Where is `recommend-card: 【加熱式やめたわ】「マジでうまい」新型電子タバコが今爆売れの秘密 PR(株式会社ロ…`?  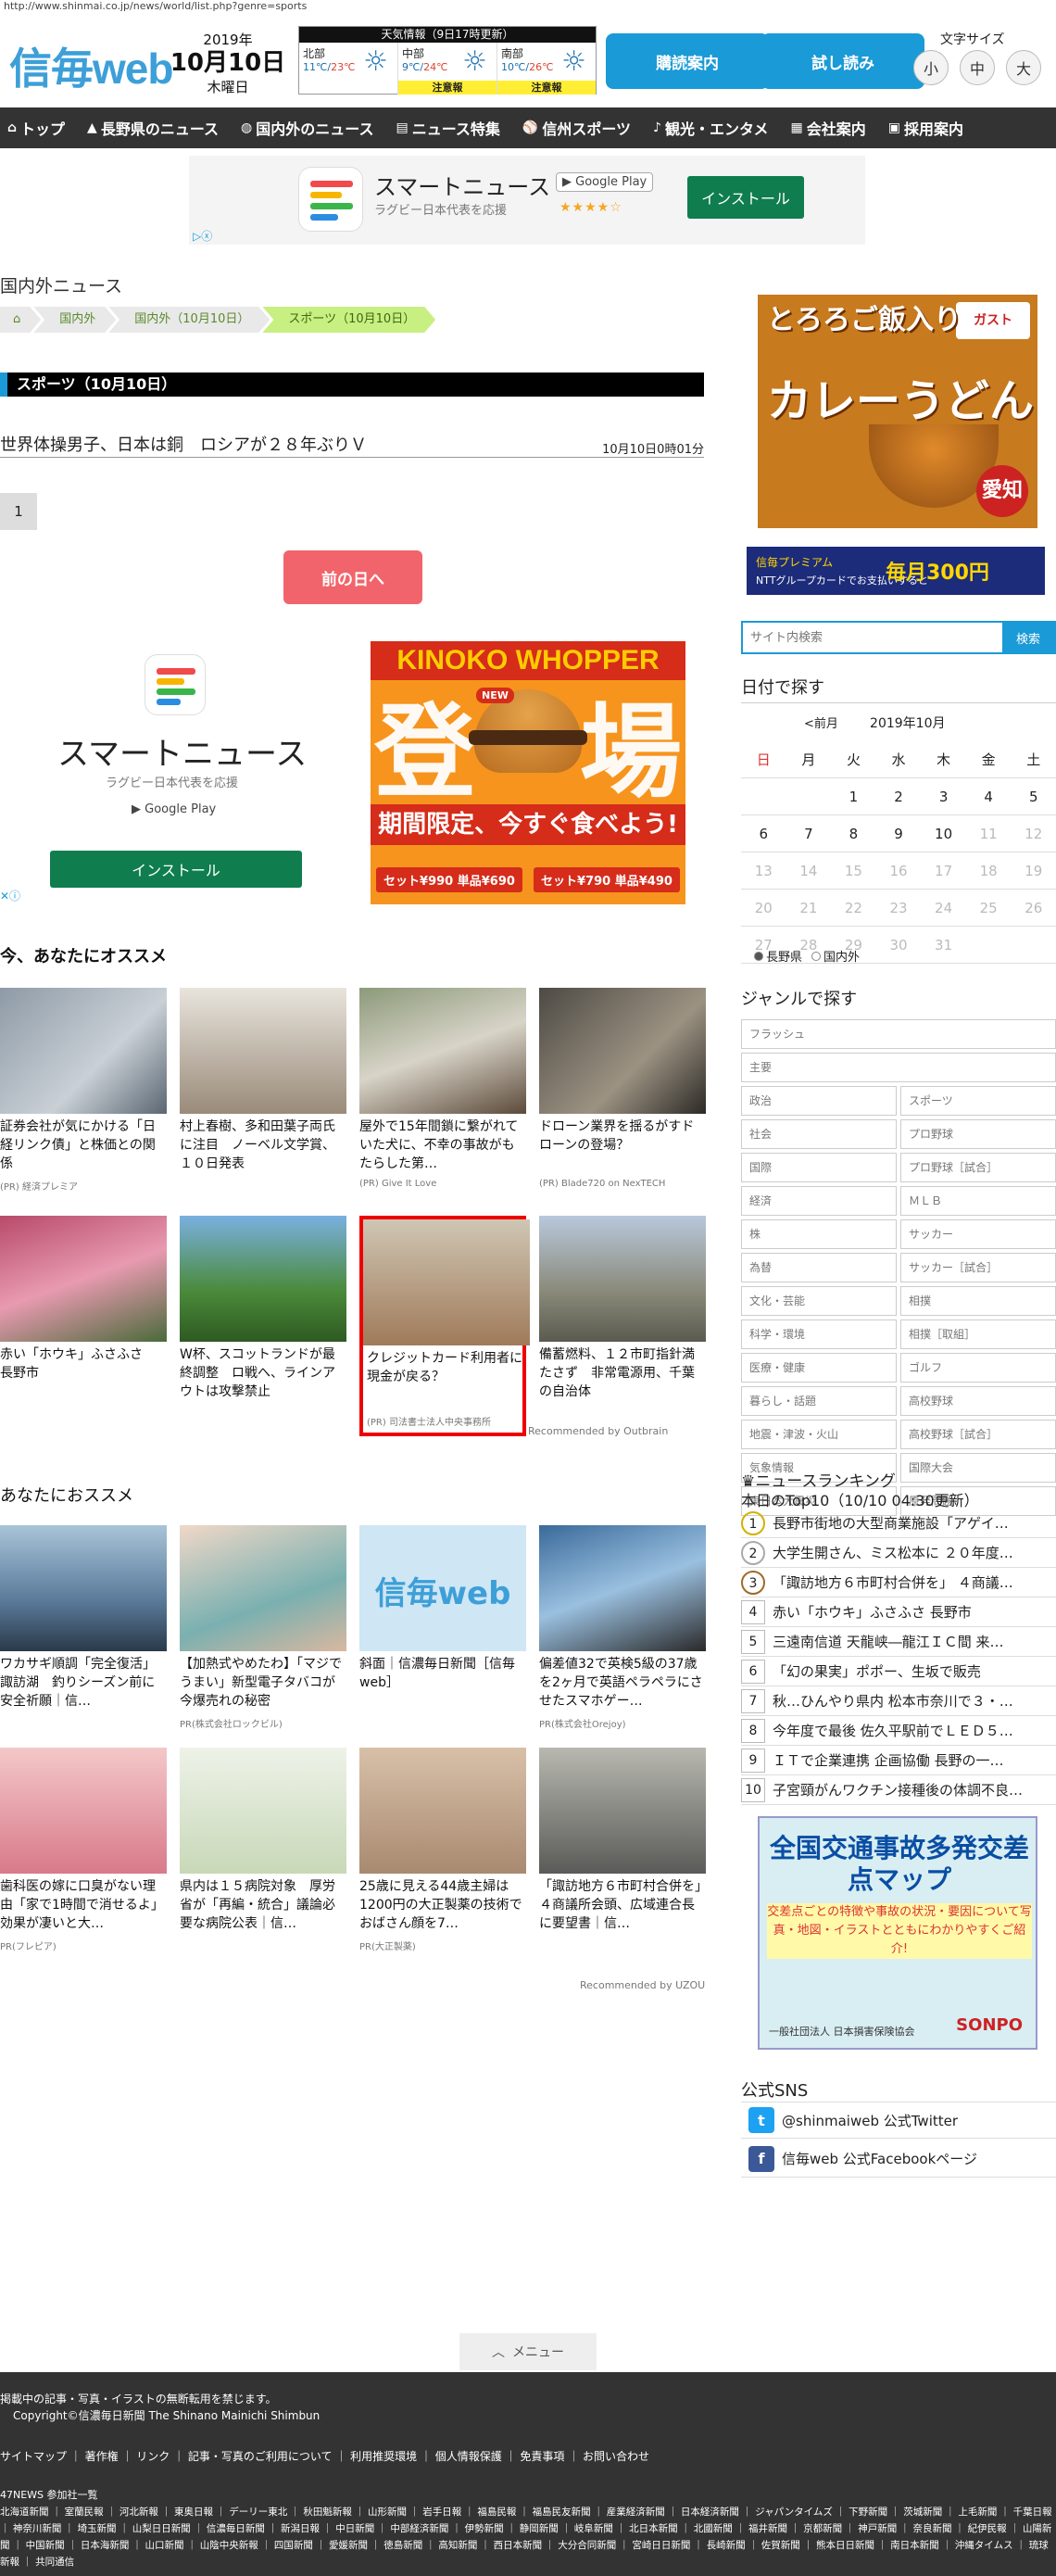 recommend-card: 【加熱式やめたわ】「マジでうまい」新型電子タバコが今爆売れの秘密 PR(株式会社ロ… is located at coordinates (263, 1634).